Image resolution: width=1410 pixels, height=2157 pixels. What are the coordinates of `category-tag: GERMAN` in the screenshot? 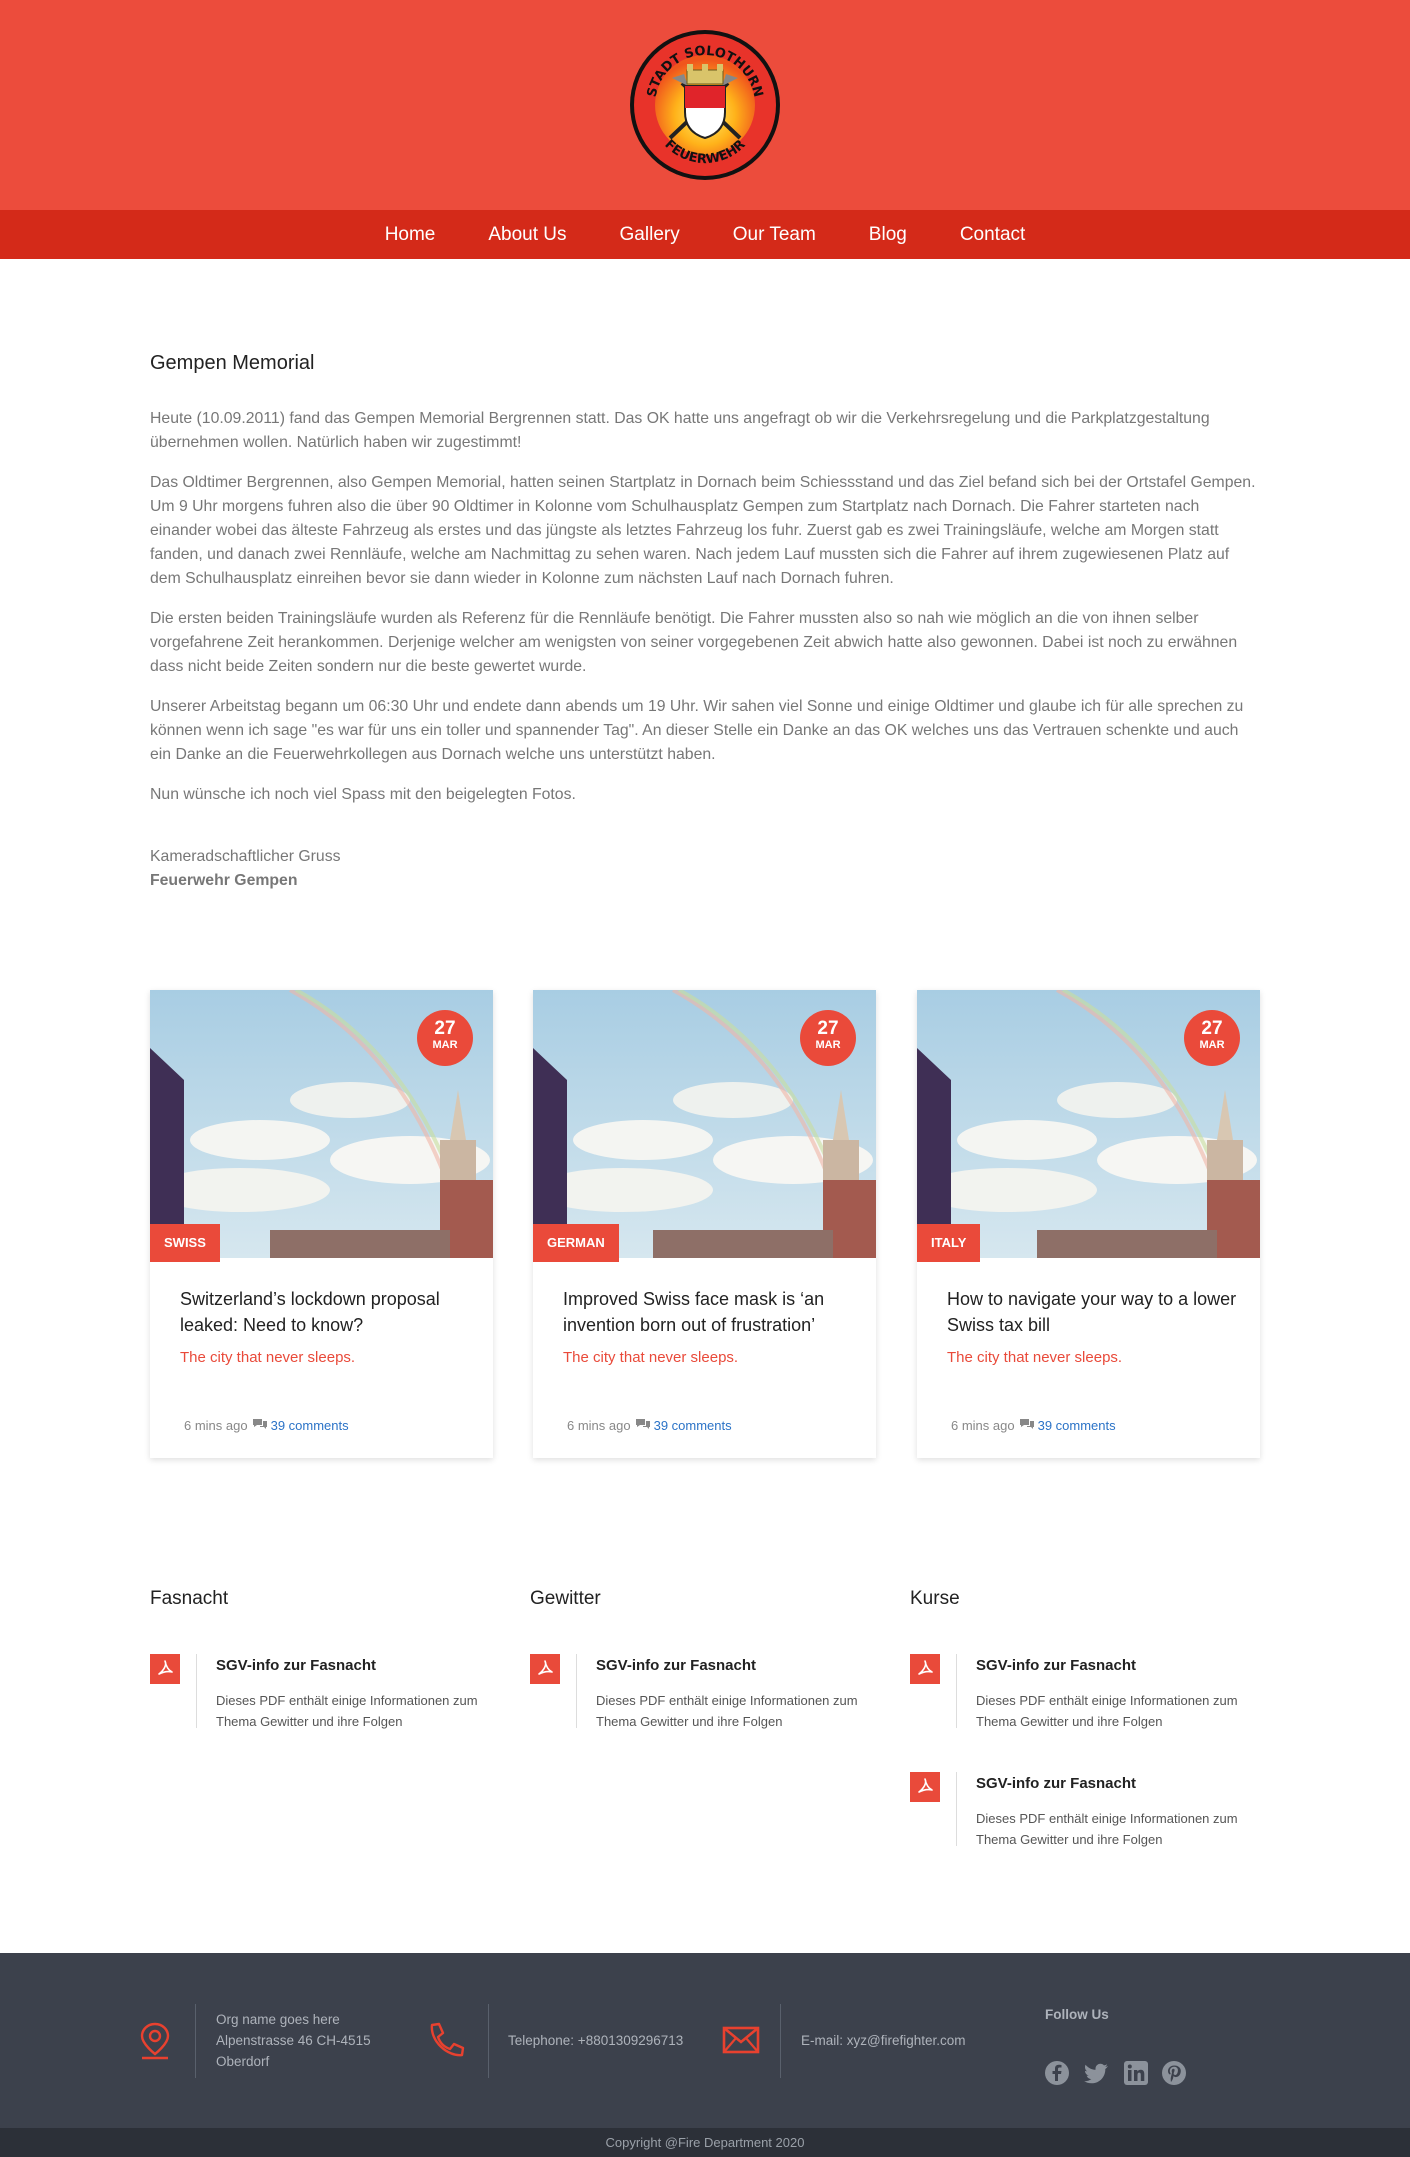 It's located at (576, 1243).